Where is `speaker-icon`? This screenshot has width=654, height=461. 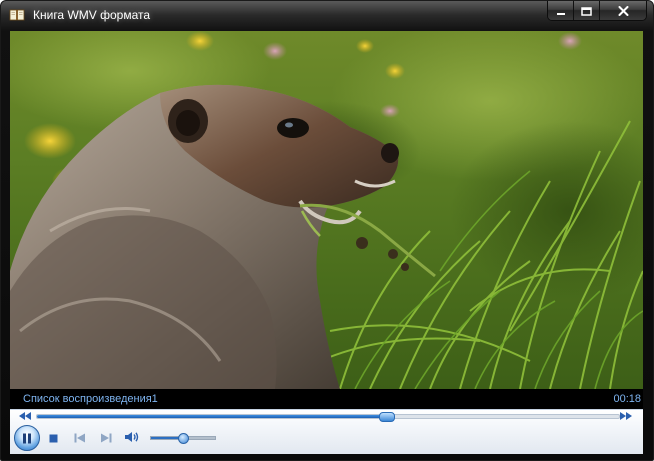
speaker-icon is located at coordinates (132, 437).